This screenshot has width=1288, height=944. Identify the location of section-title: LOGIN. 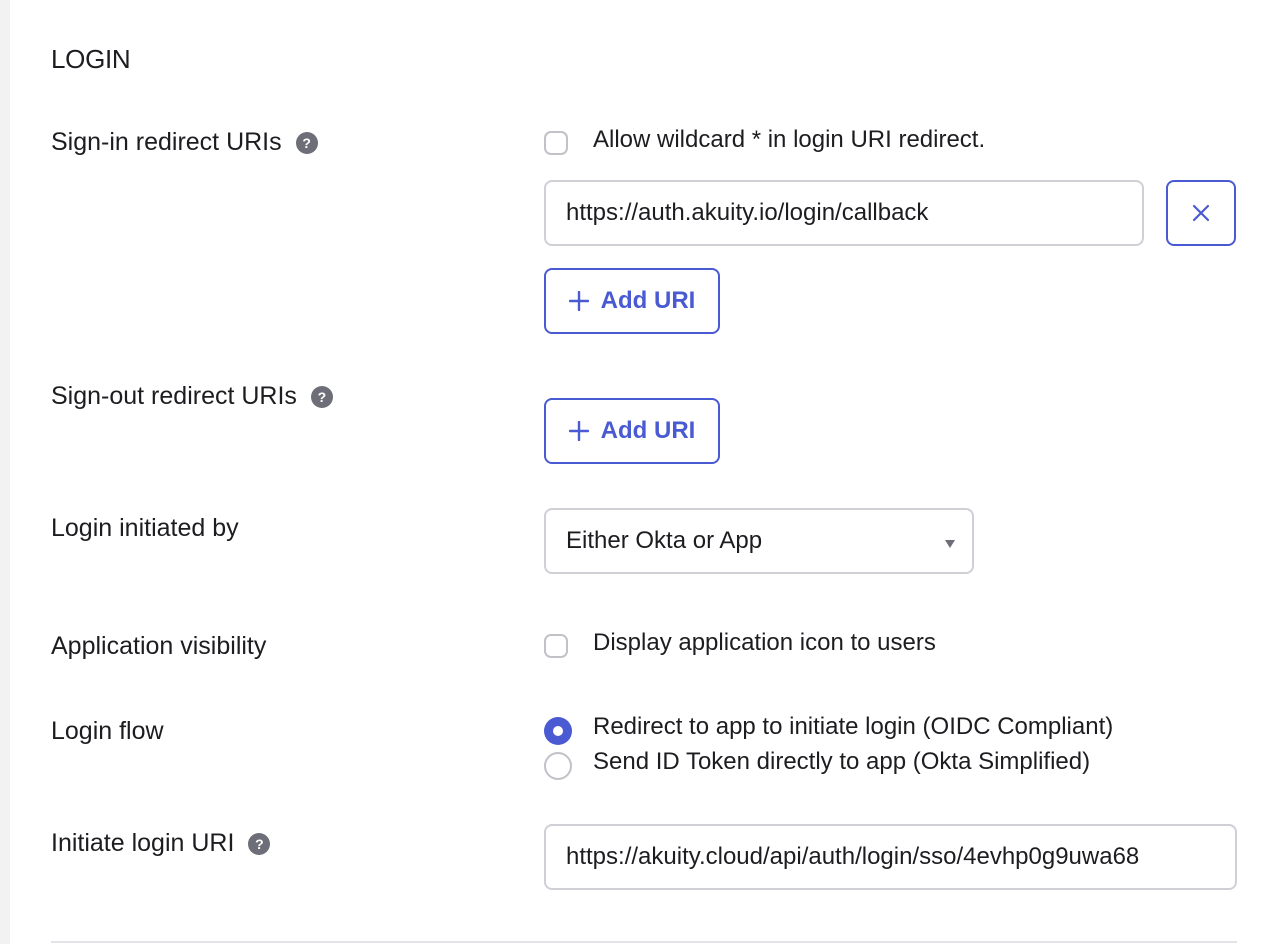
(91, 59).